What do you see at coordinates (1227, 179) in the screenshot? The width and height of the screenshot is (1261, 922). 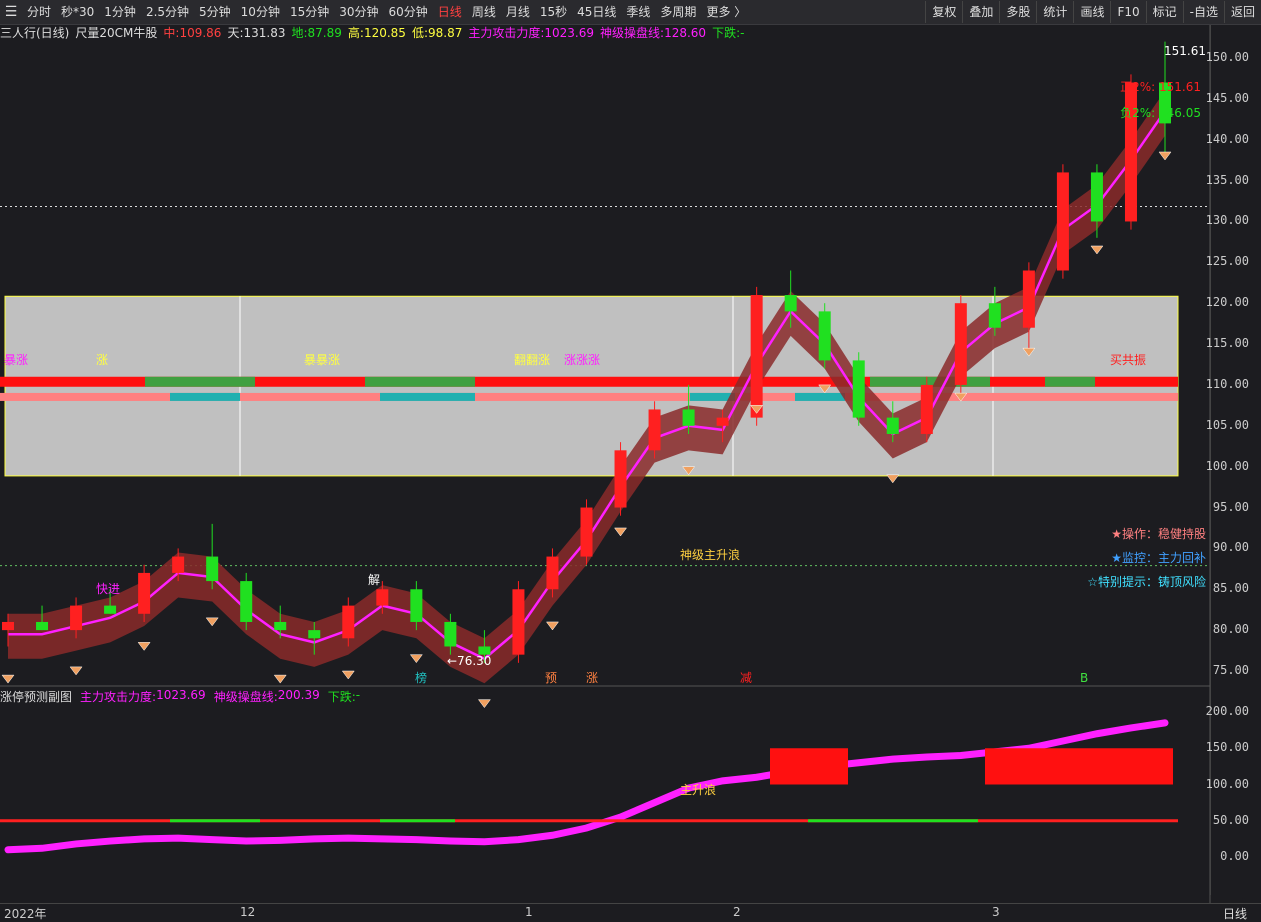 I see `price-tick: 135.00` at bounding box center [1227, 179].